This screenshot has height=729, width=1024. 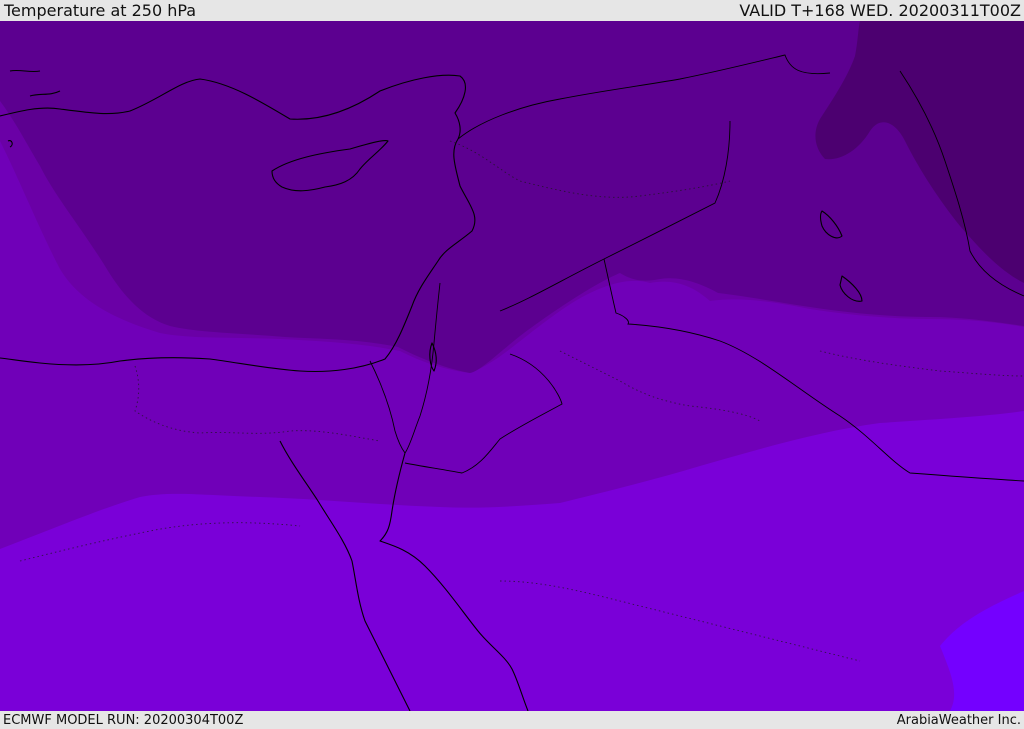 I want to click on map-title: Temperature at 250 hPa, so click(x=100, y=10).